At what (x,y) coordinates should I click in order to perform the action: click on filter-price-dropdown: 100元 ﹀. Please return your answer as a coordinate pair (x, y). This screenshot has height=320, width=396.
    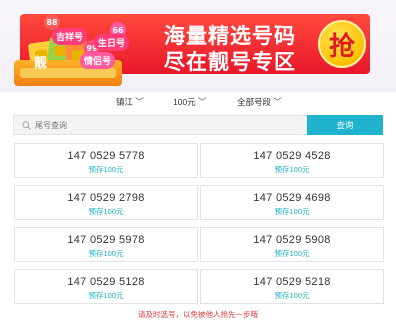
    Looking at the image, I should click on (190, 102).